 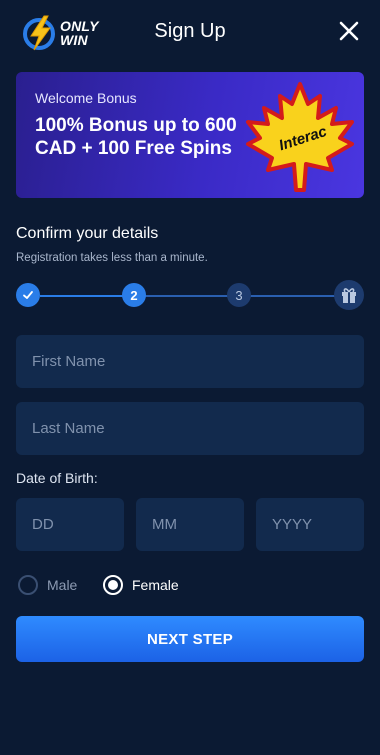 What do you see at coordinates (349, 31) in the screenshot?
I see `close-icon` at bounding box center [349, 31].